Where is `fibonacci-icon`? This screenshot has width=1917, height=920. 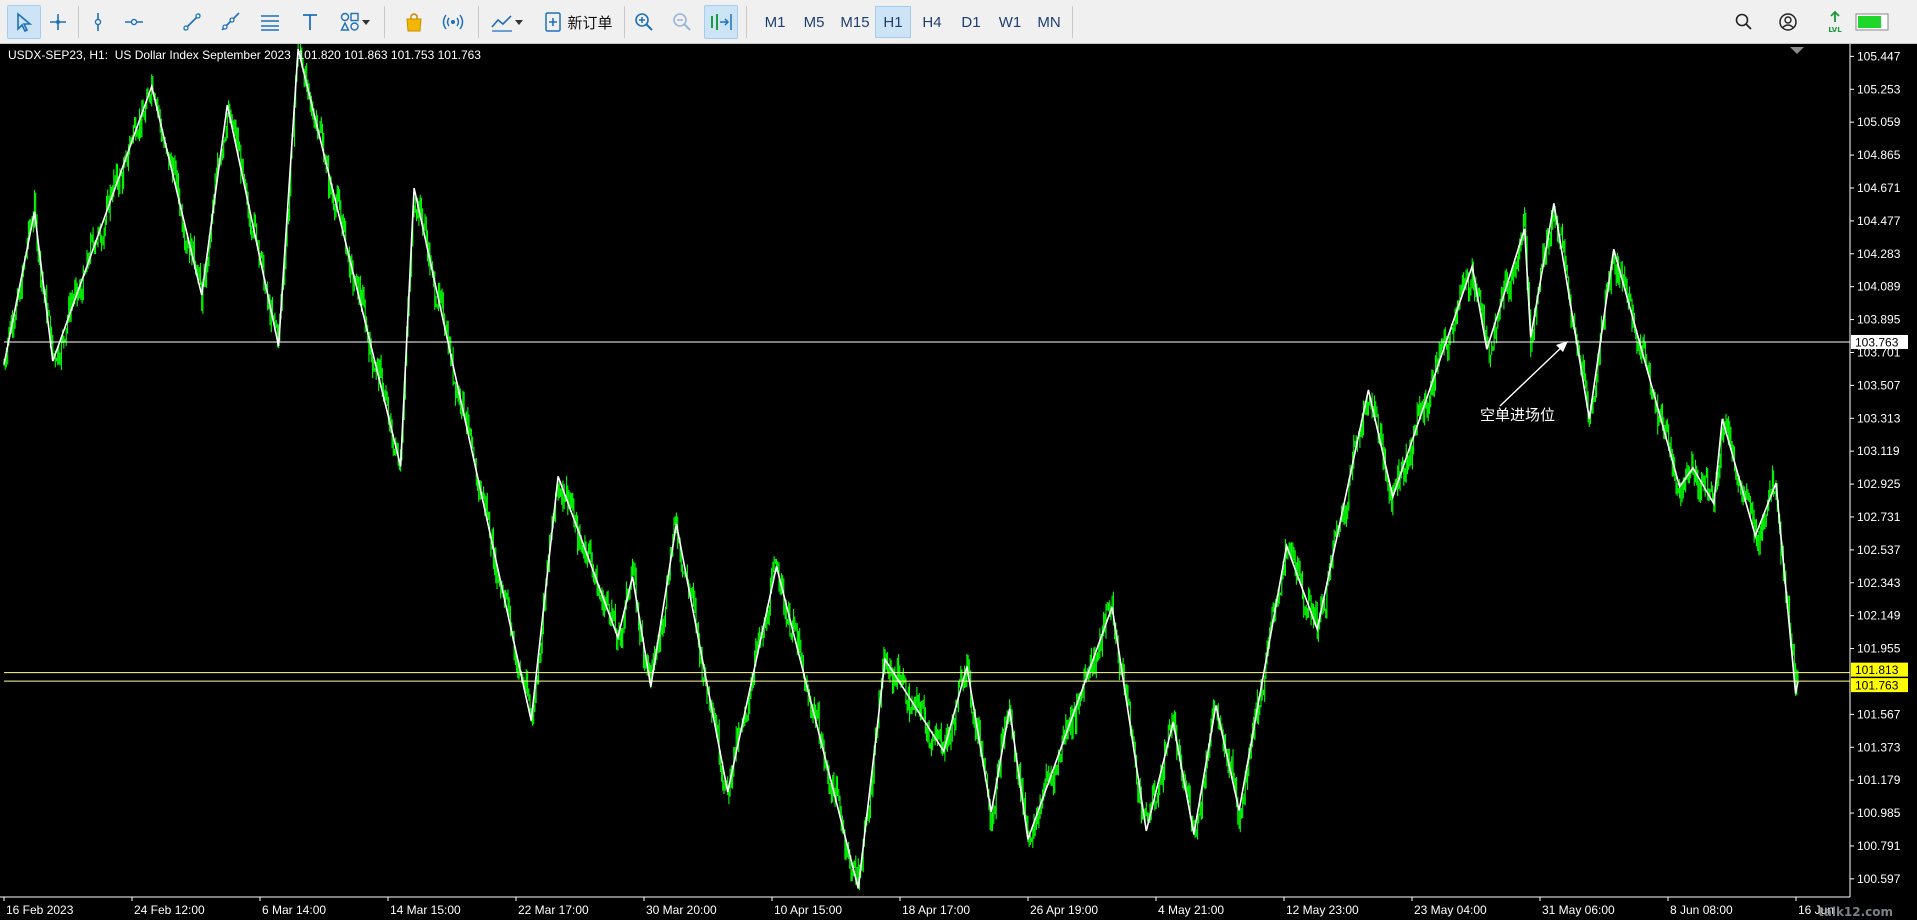
fibonacci-icon is located at coordinates (270, 23).